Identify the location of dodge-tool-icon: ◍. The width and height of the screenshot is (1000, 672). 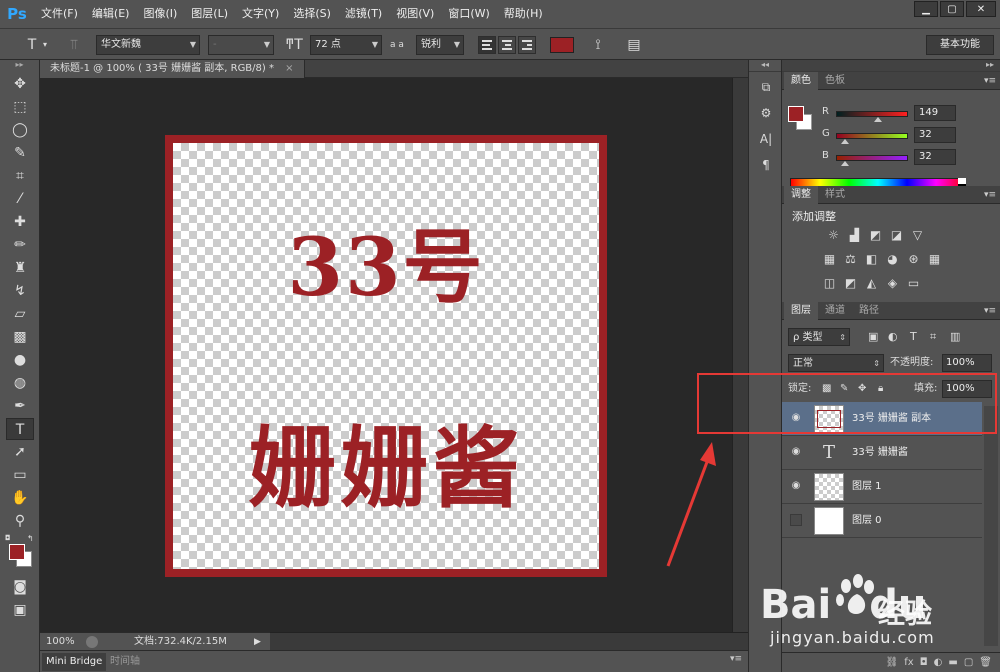
(20, 383).